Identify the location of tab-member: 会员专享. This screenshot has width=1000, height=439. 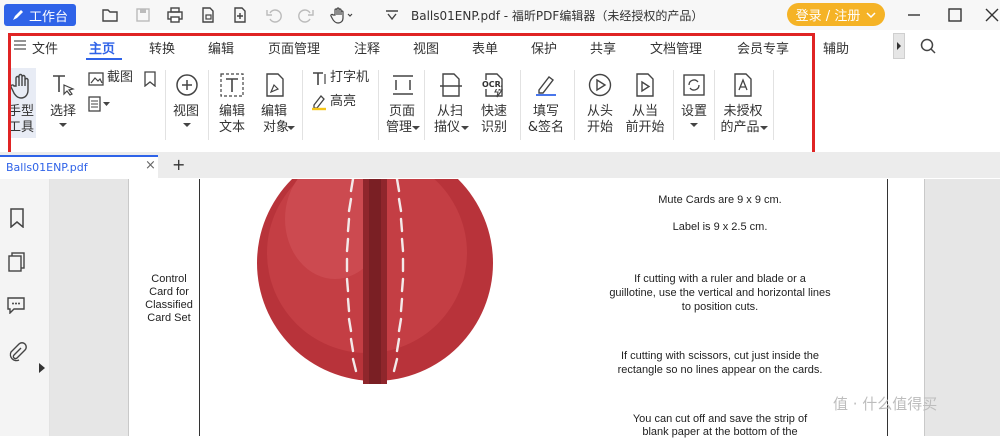
(763, 47).